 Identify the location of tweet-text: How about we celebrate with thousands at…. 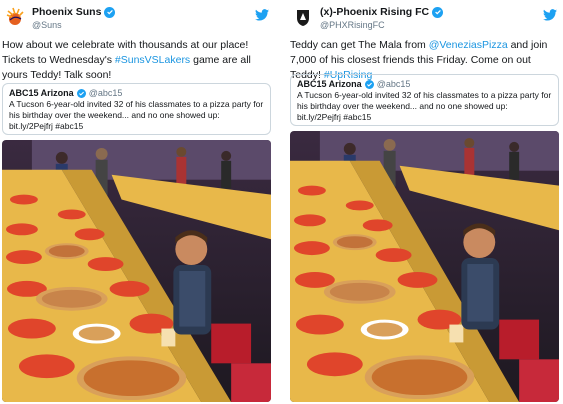
(126, 60).